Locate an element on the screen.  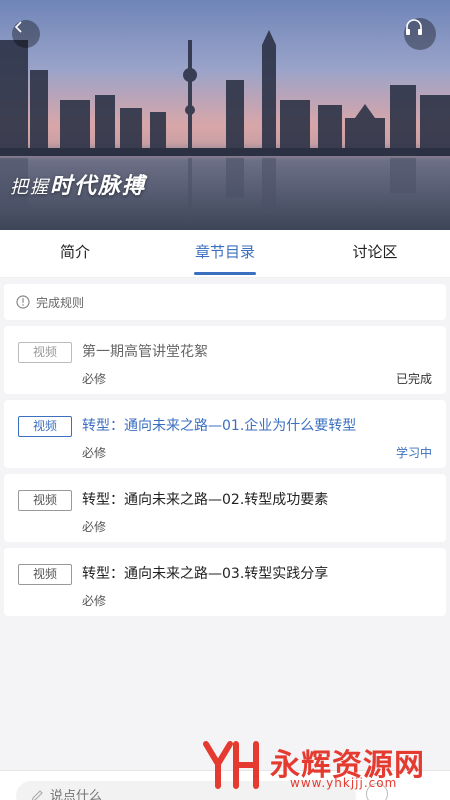
lesson-item: 视频 转型：通向未来之路—02.转型成功要素 必修 is located at coordinates (225, 508).